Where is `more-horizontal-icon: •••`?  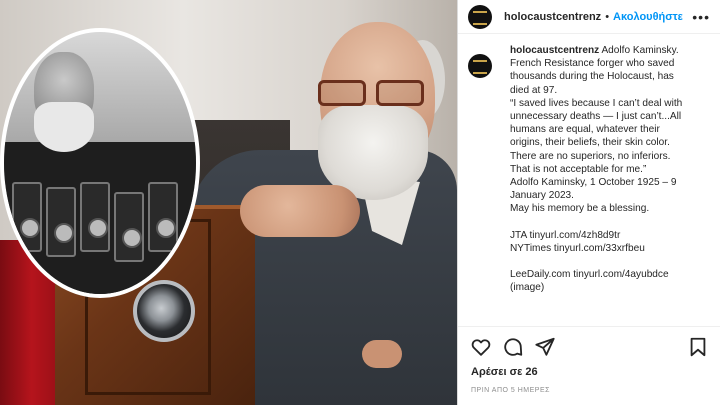
more-horizontal-icon: ••• is located at coordinates (701, 17).